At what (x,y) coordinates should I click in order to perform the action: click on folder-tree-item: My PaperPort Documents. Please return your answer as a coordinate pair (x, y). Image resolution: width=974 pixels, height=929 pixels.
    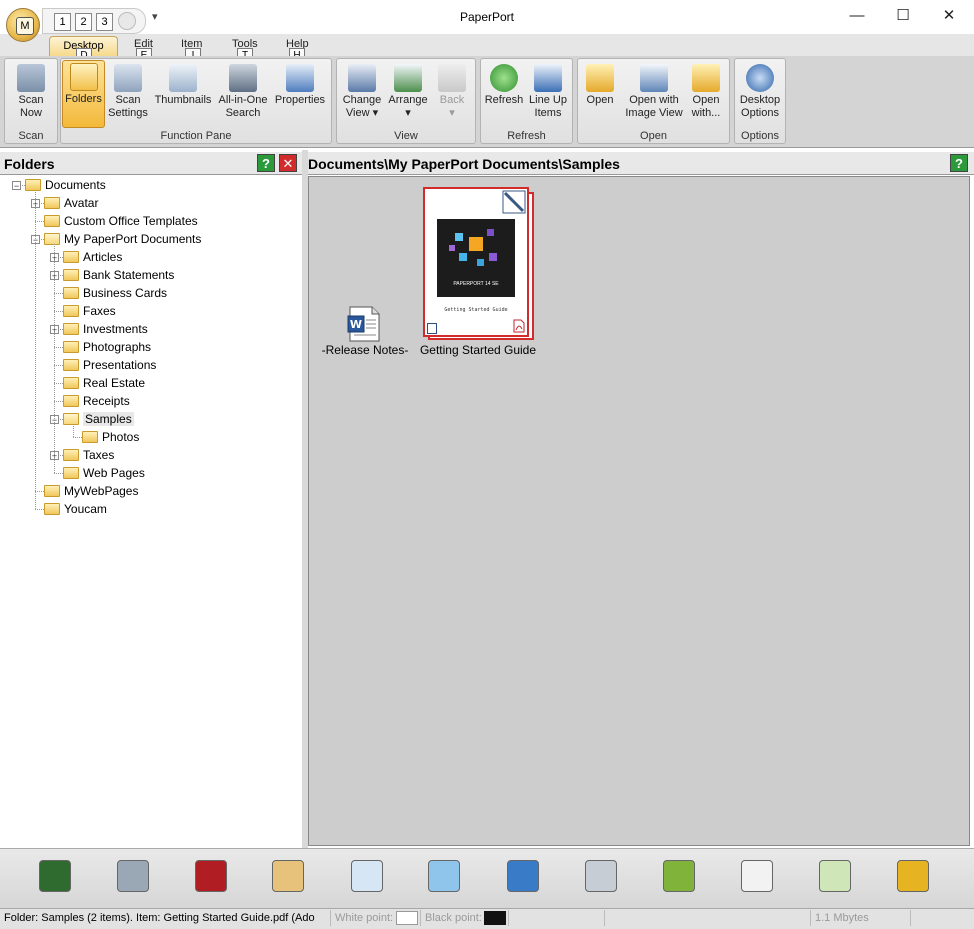
    Looking at the image, I should click on (122, 239).